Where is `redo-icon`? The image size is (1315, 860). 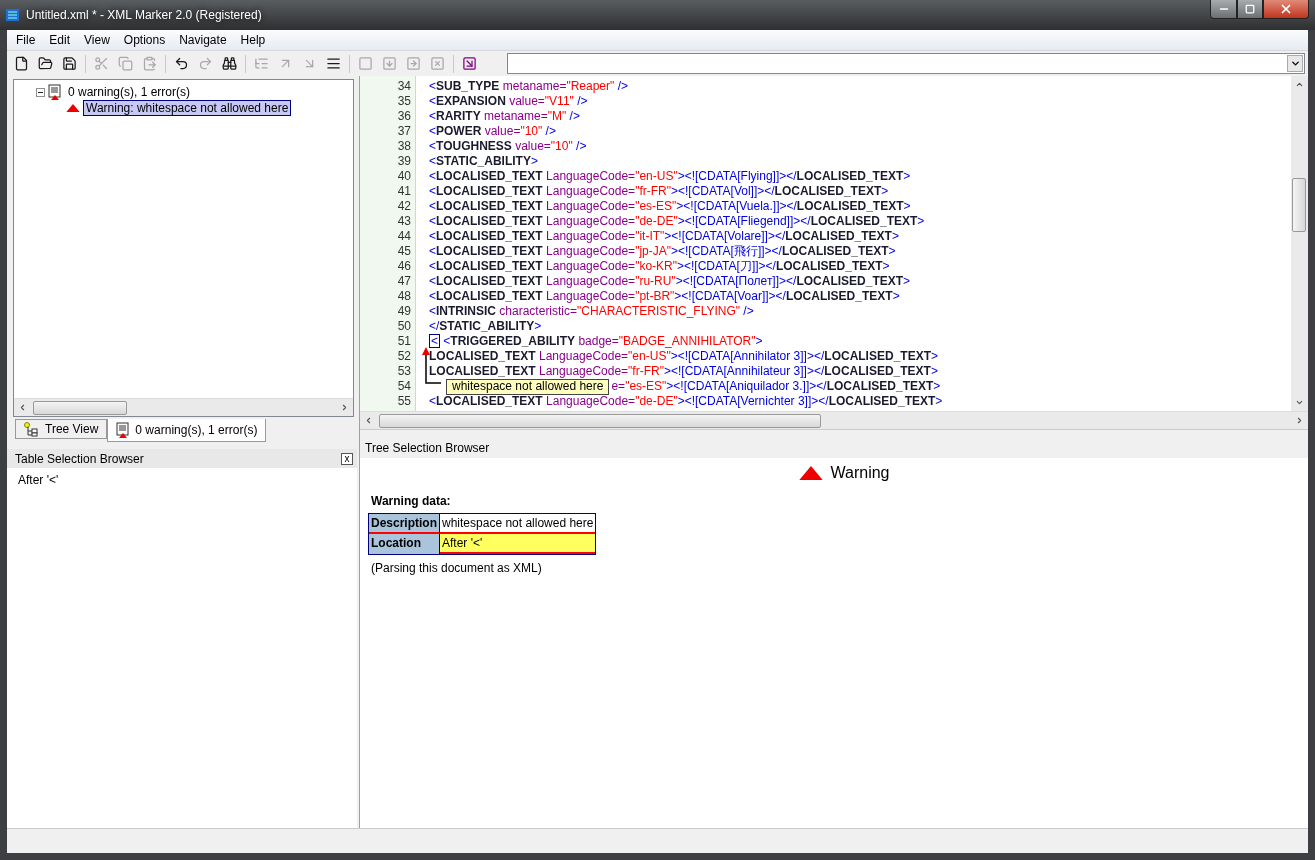
redo-icon is located at coordinates (205, 63).